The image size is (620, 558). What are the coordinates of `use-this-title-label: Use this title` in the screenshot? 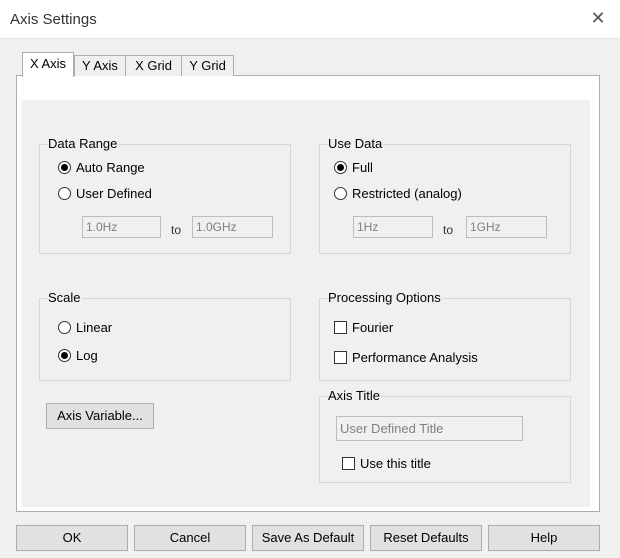 It's located at (395, 464).